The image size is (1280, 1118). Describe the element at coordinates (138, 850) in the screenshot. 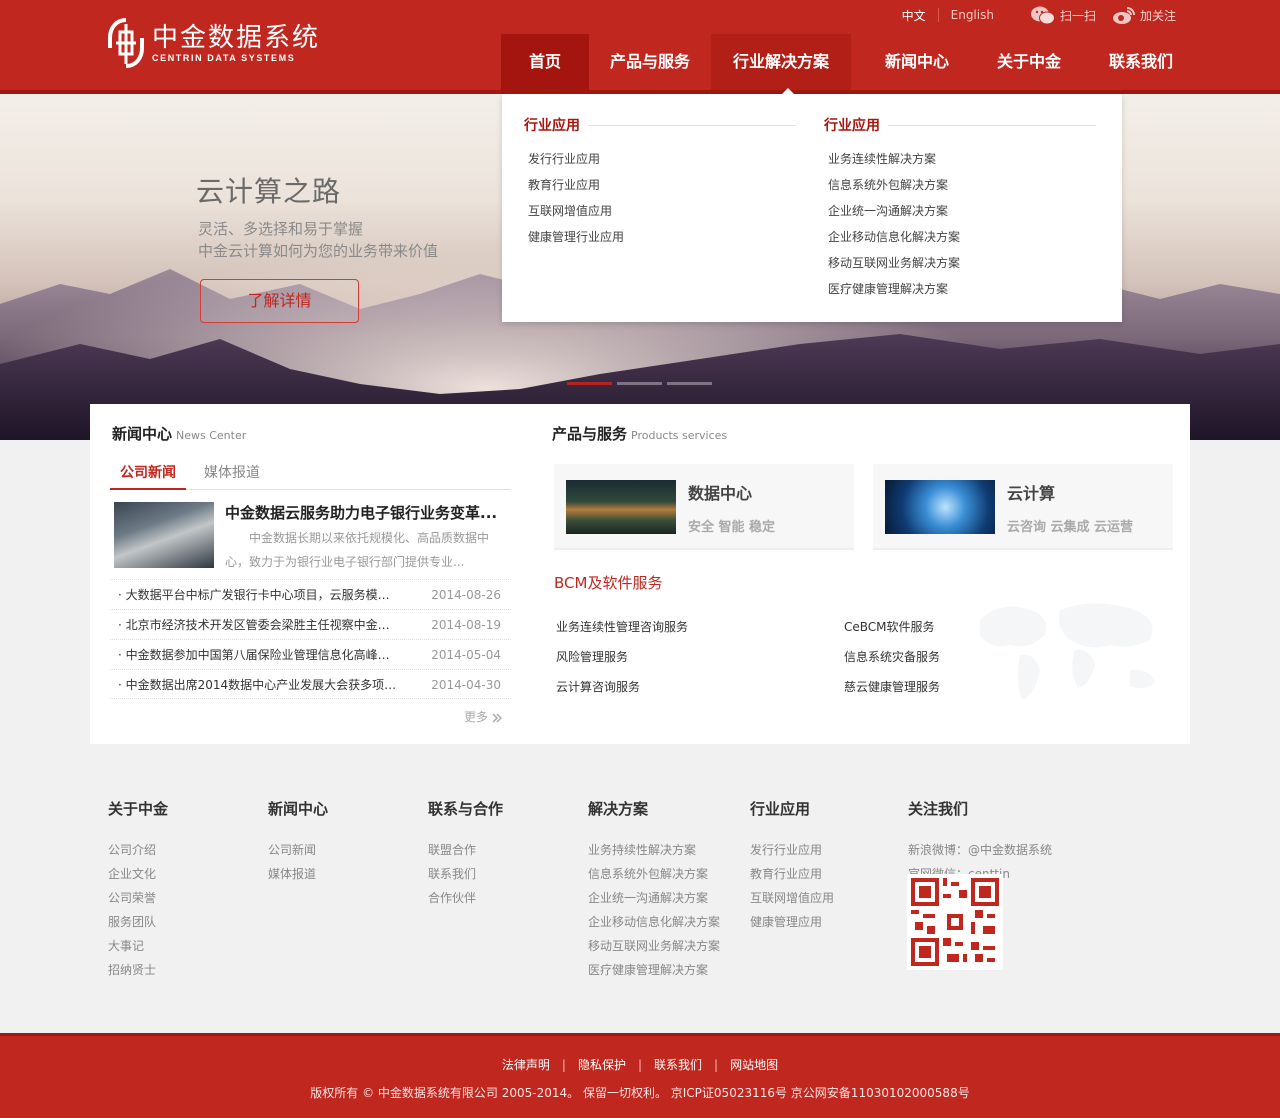

I see `footer-link: 公司介绍` at that location.